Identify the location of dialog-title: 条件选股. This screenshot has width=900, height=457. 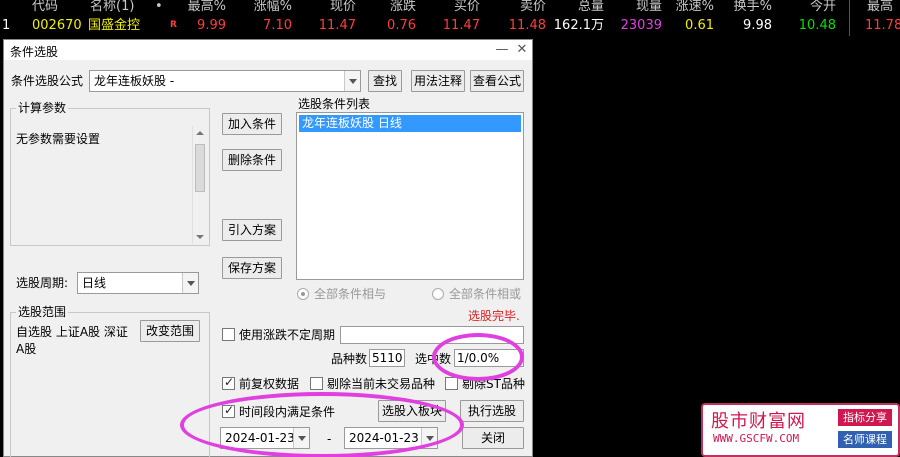
(34, 52).